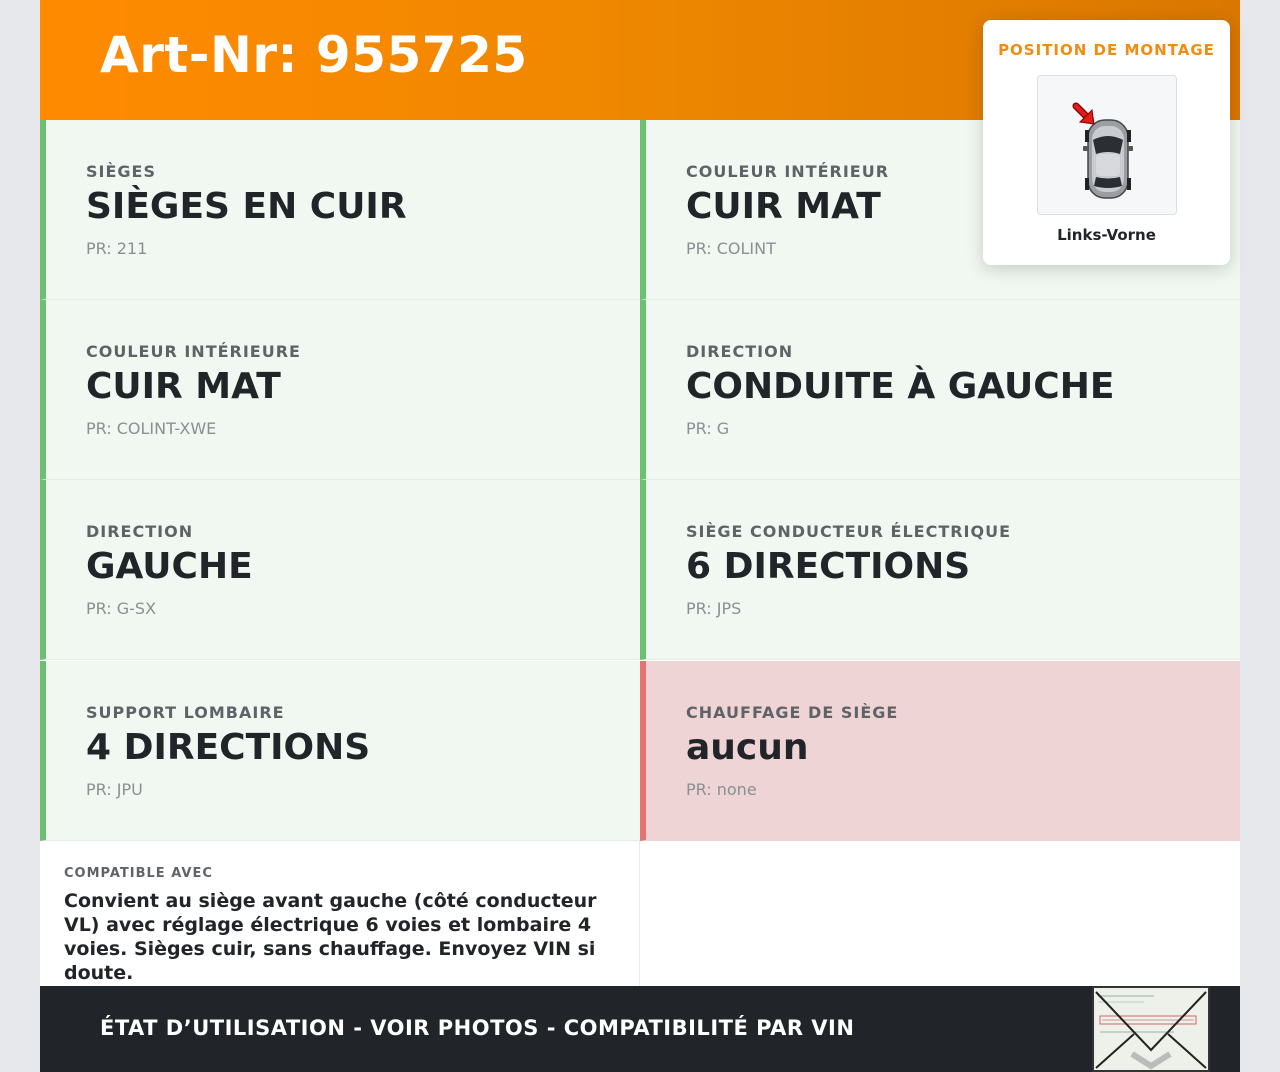  Describe the element at coordinates (185, 712) in the screenshot. I see `spec-label: SUPPORT LOMBAIRE` at that location.